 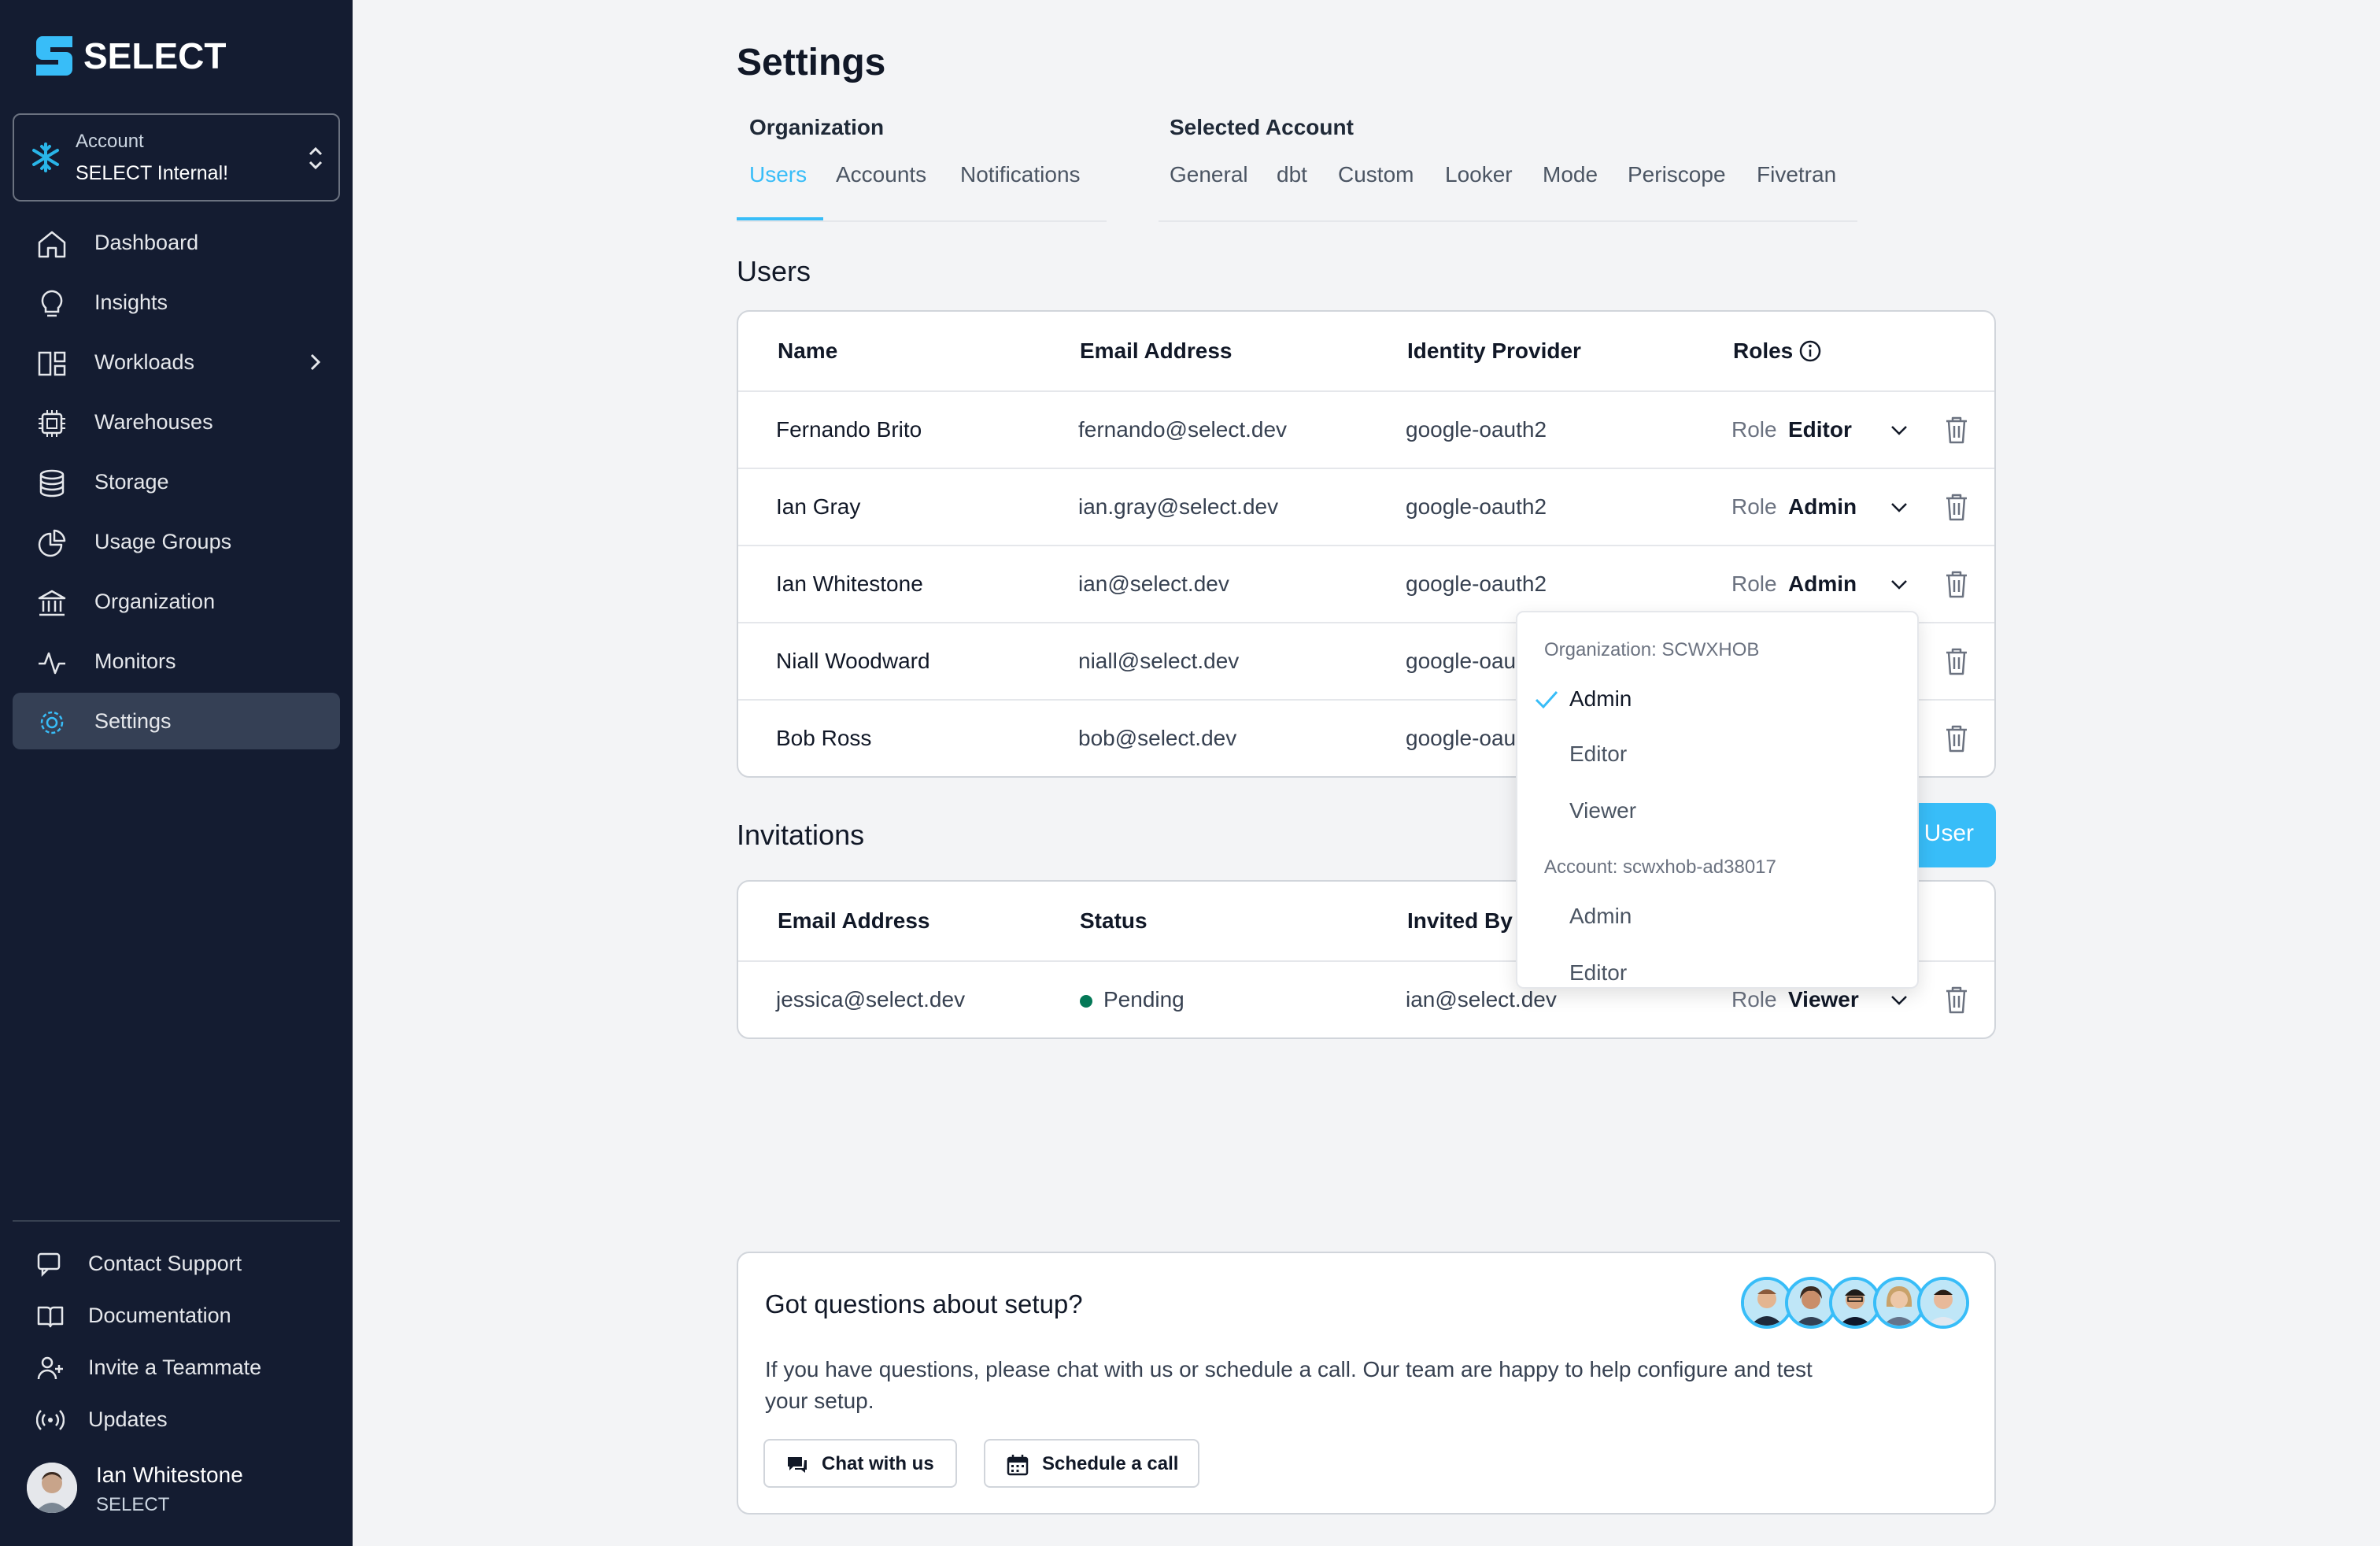 What do you see at coordinates (131, 482) in the screenshot?
I see `nav-label: Storage` at bounding box center [131, 482].